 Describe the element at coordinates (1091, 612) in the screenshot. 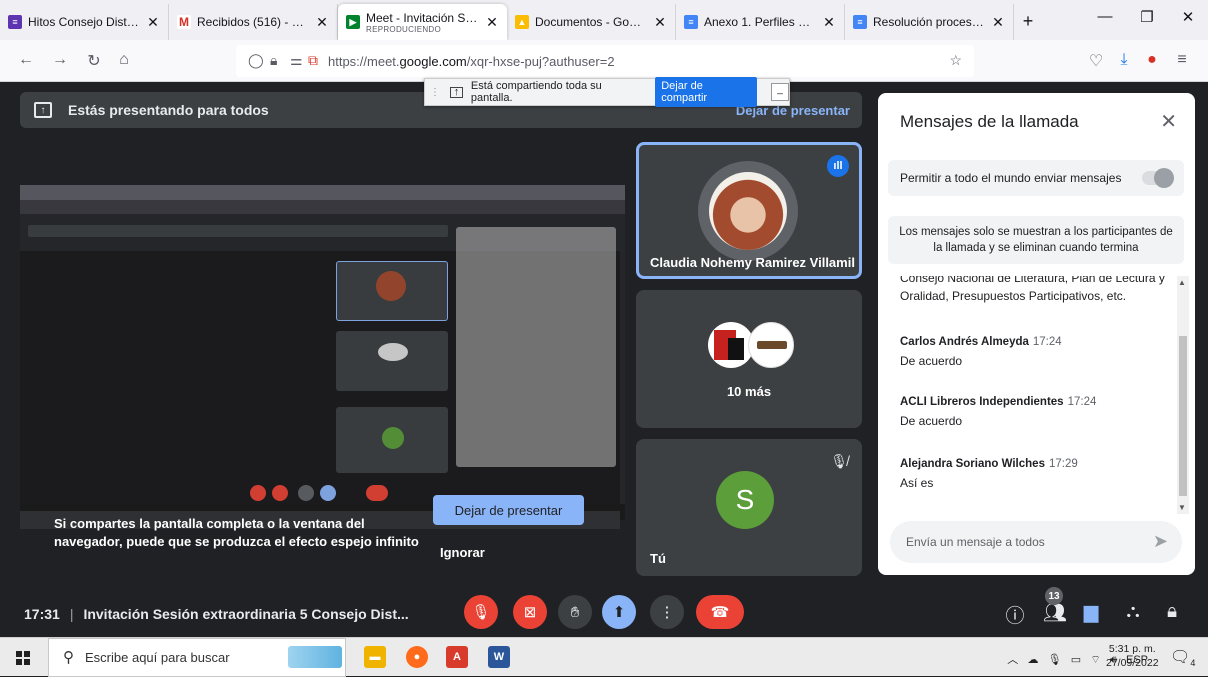

I see `chat-icon: ▆` at that location.